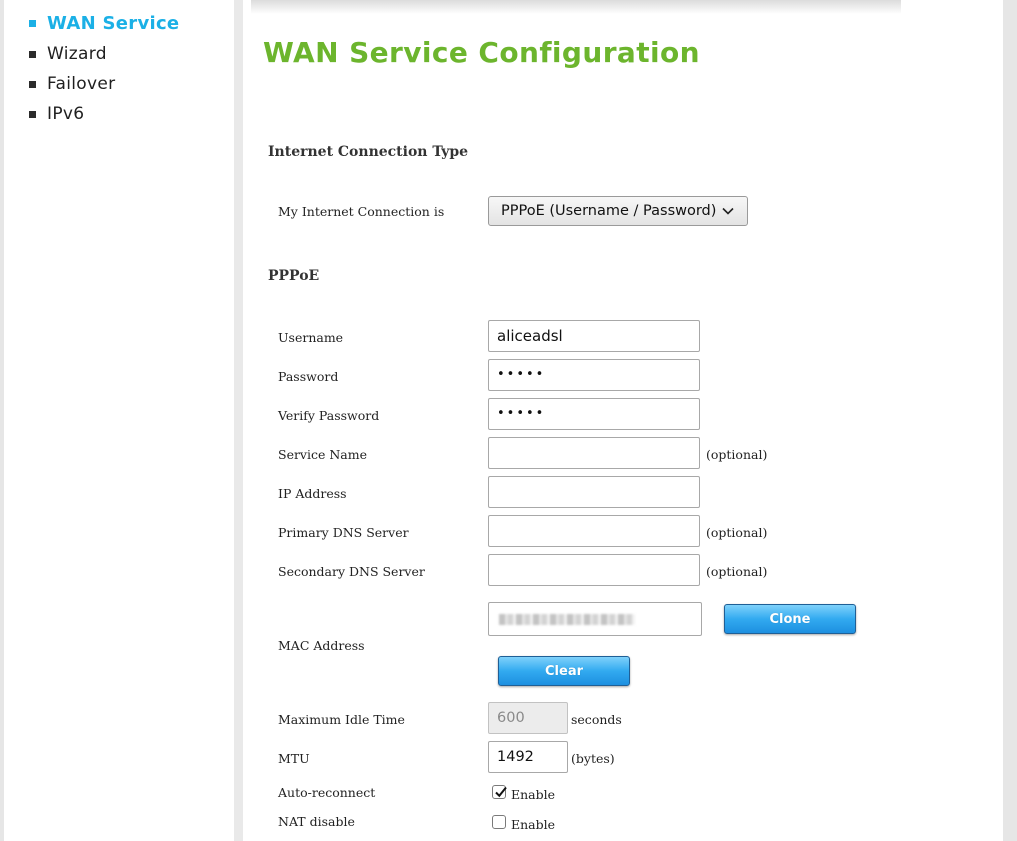 Image resolution: width=1017 pixels, height=841 pixels. What do you see at coordinates (533, 794) in the screenshot?
I see `auto-reconnect-enable-label: Enable` at bounding box center [533, 794].